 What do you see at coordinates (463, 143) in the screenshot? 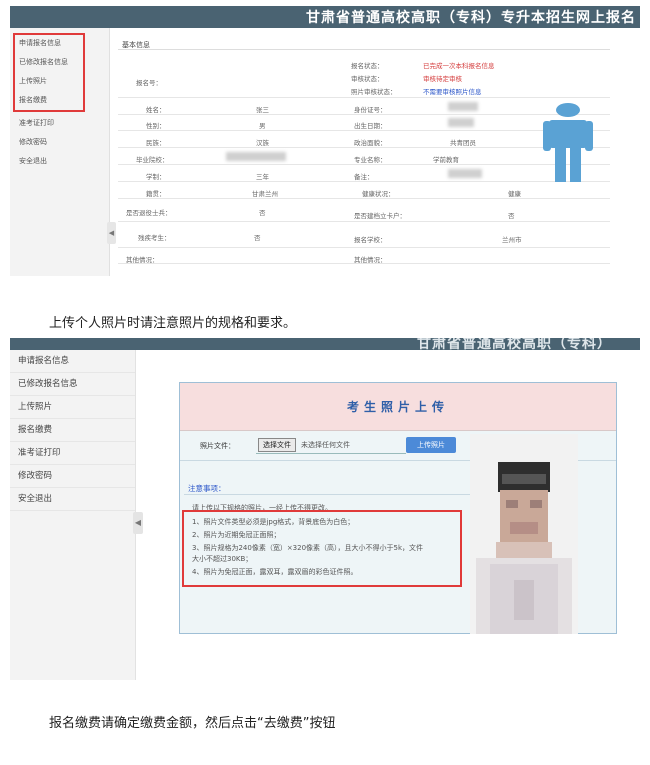
I see `political-value: 共青团员` at bounding box center [463, 143].